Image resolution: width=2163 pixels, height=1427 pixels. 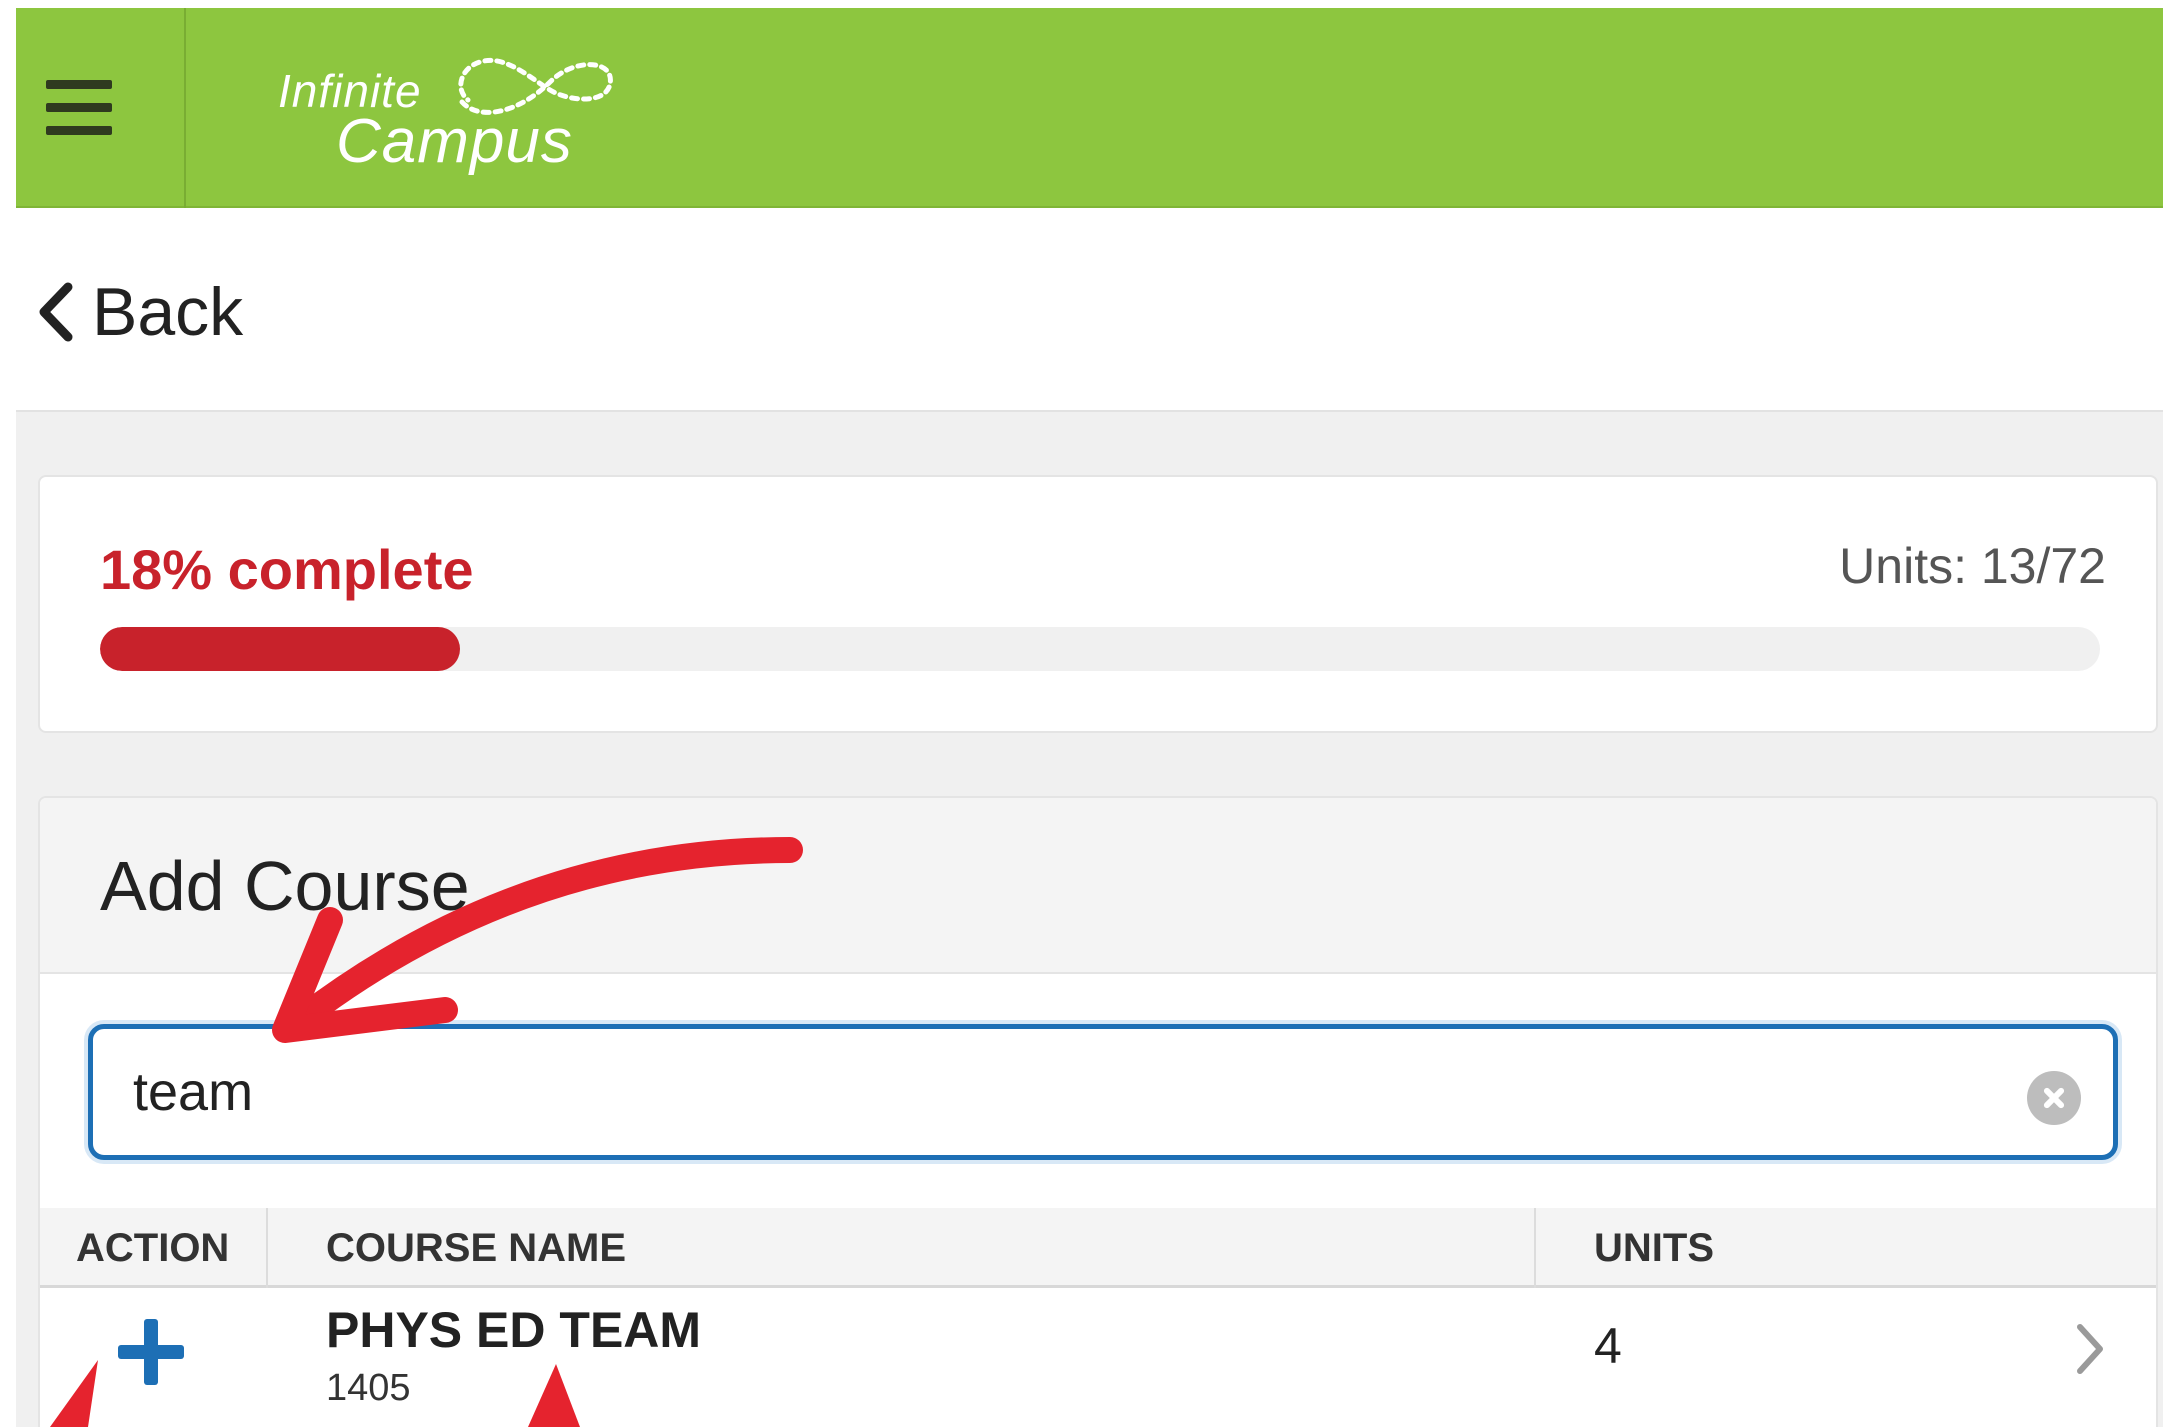 I want to click on back-bar: Back, so click(x=1089, y=310).